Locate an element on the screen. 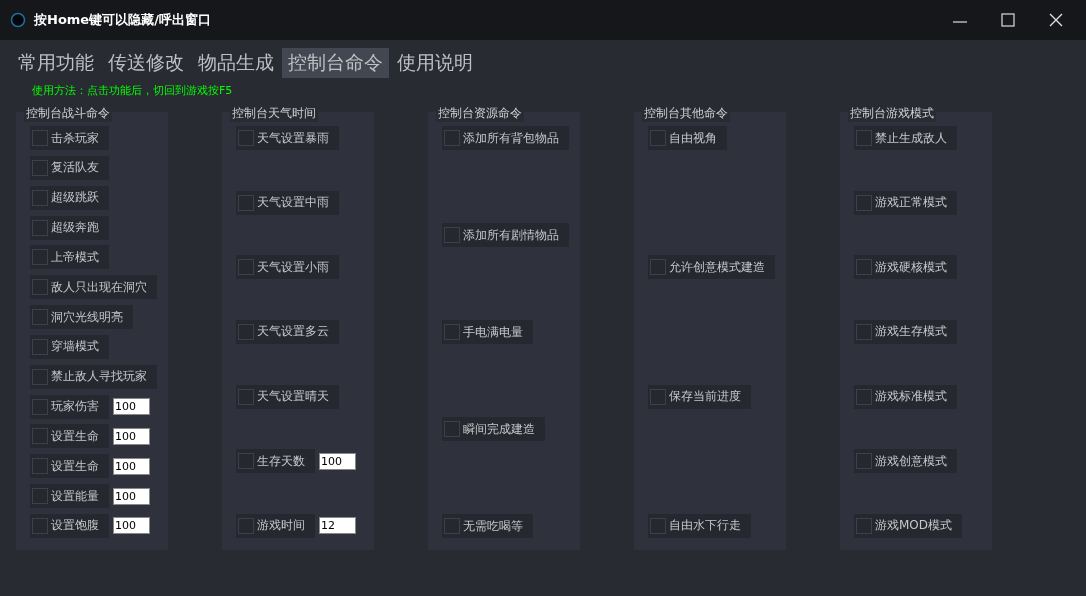  checkbox-item: 洞穴光线明亮 is located at coordinates (81, 317).